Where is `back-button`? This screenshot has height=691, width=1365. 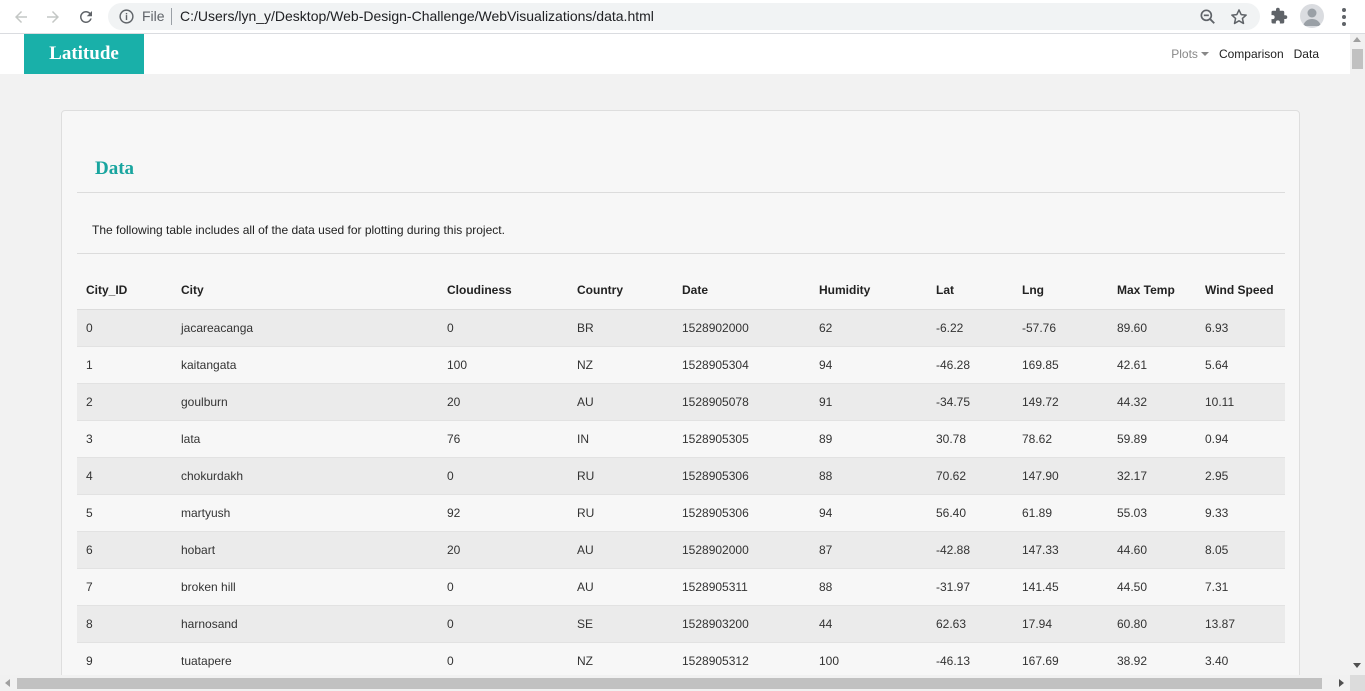
back-button is located at coordinates (21, 17).